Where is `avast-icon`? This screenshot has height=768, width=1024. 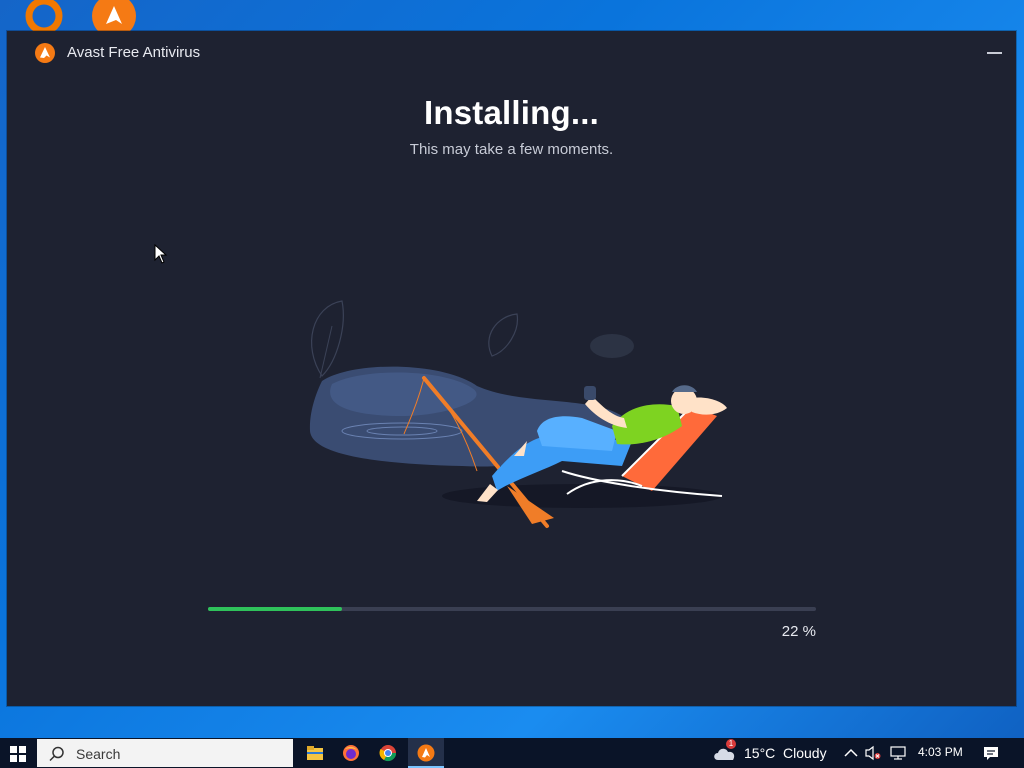
avast-icon is located at coordinates (426, 753).